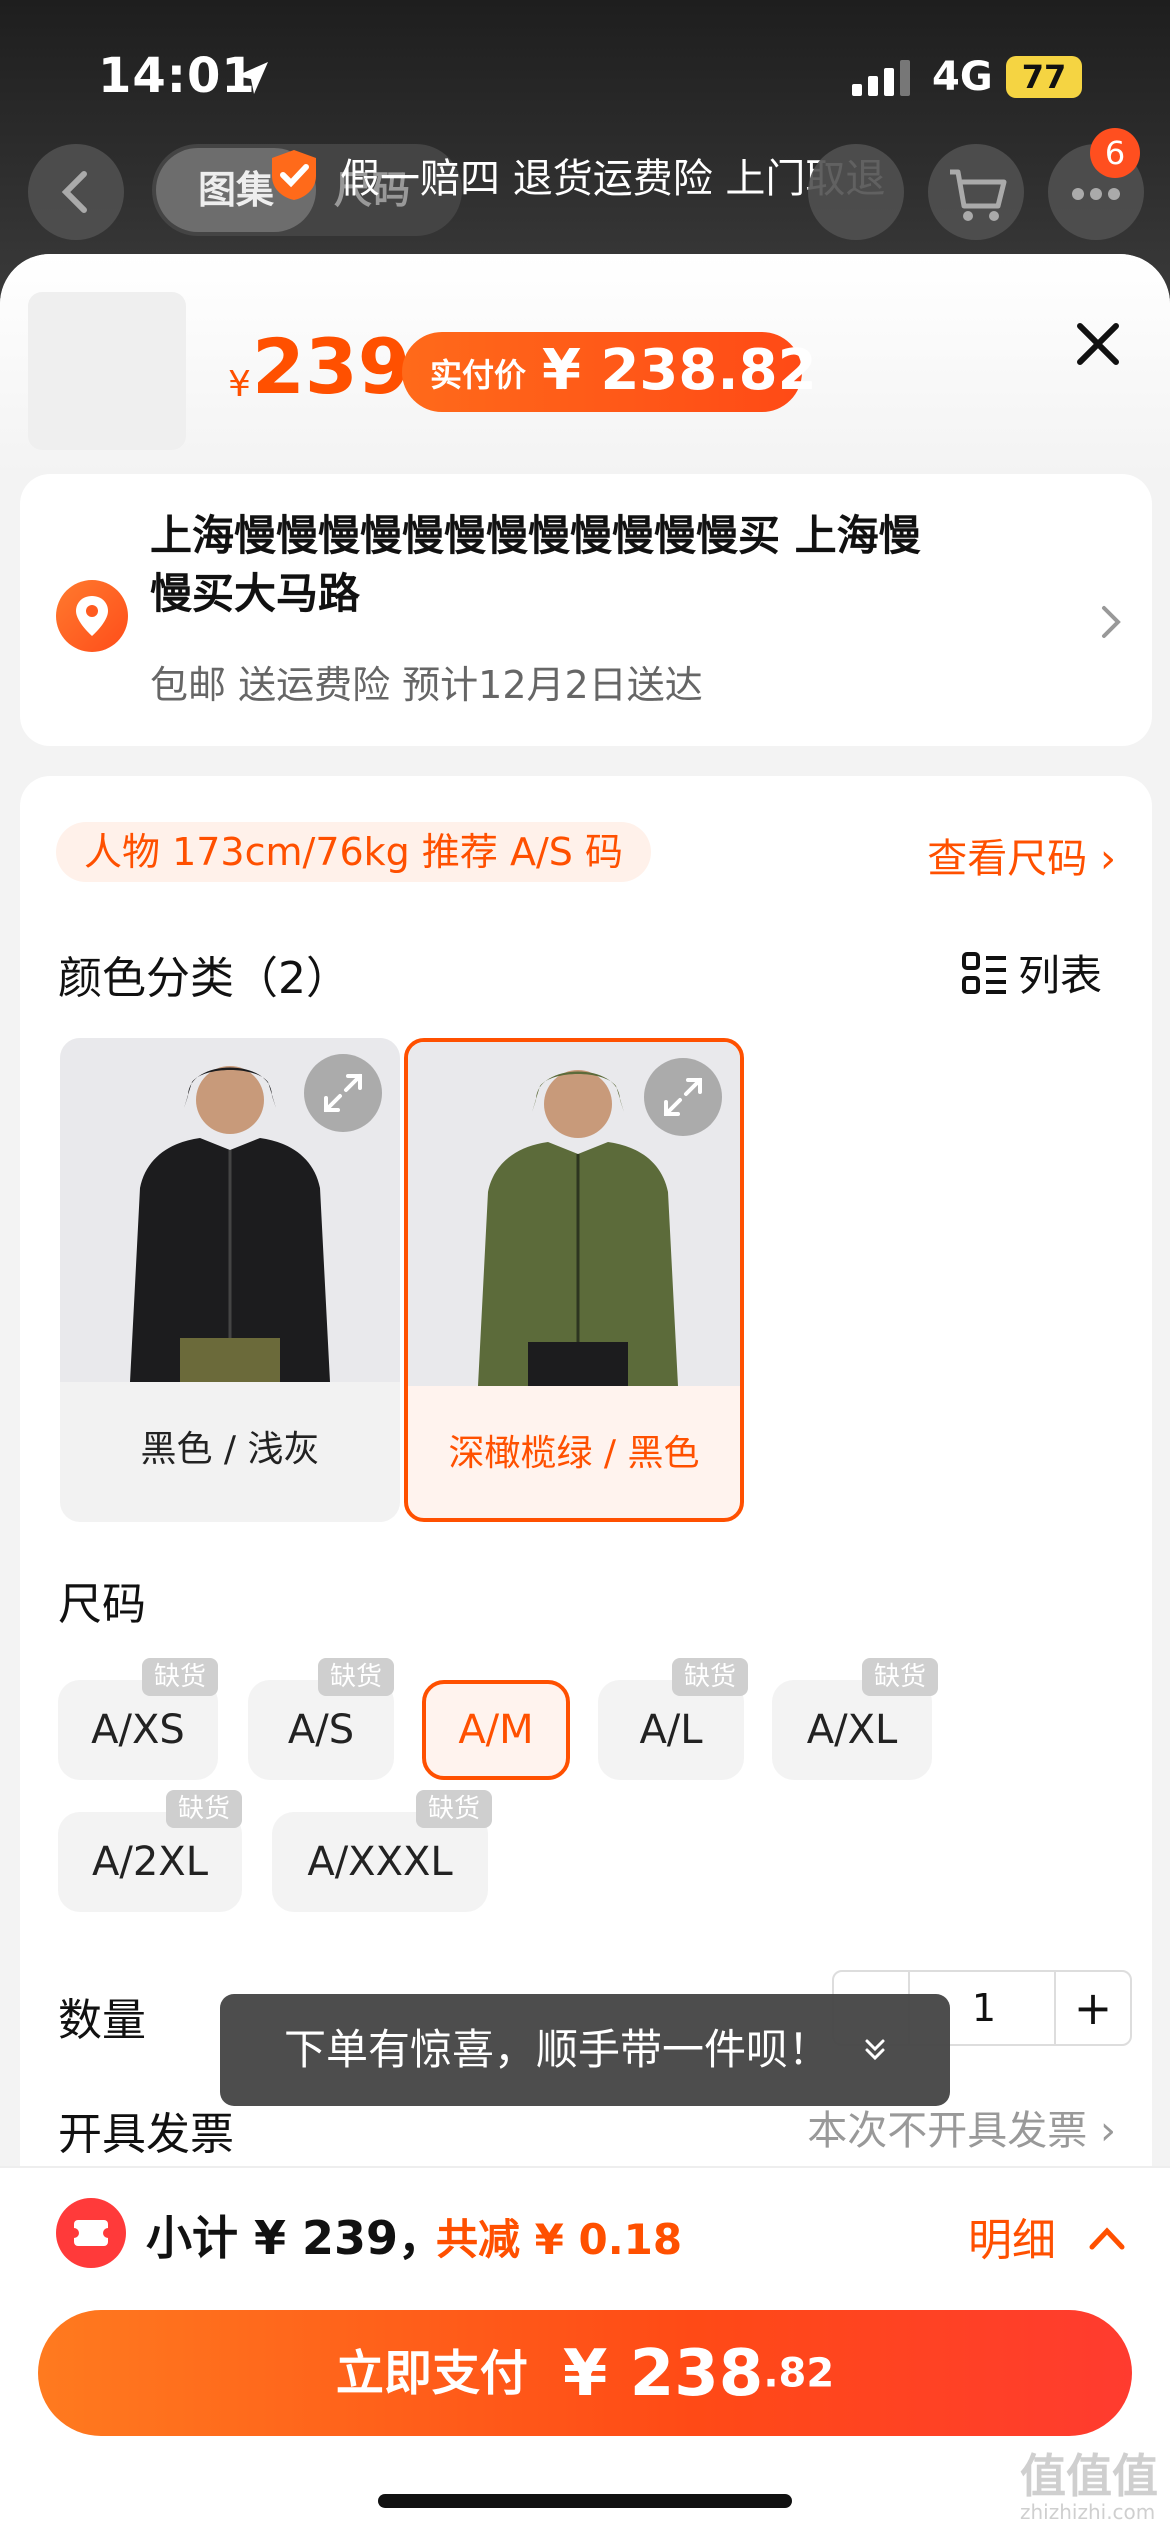 This screenshot has height=2532, width=1170. I want to click on invoice-value: 本次不开具发票 ›, so click(961, 2127).